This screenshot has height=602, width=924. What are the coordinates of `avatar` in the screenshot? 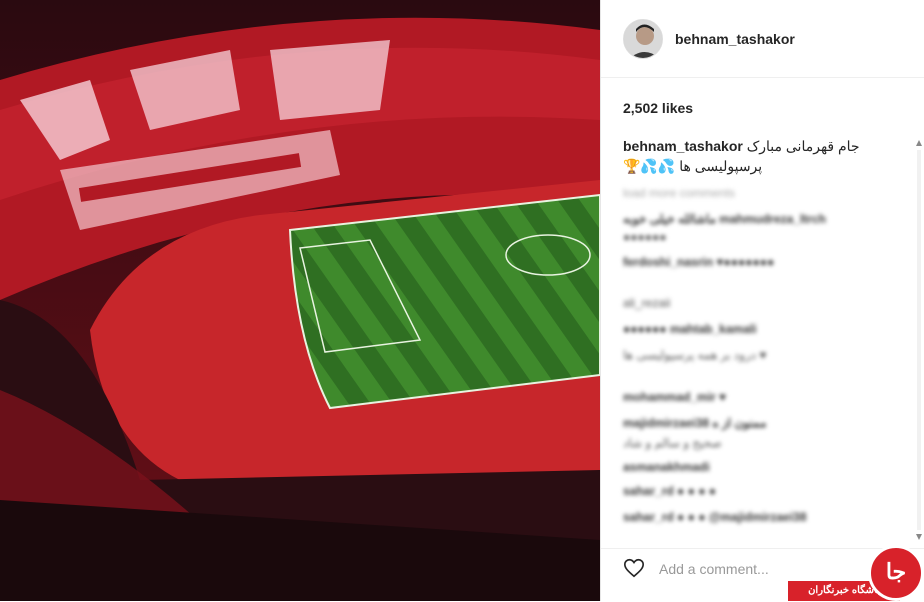 It's located at (643, 38).